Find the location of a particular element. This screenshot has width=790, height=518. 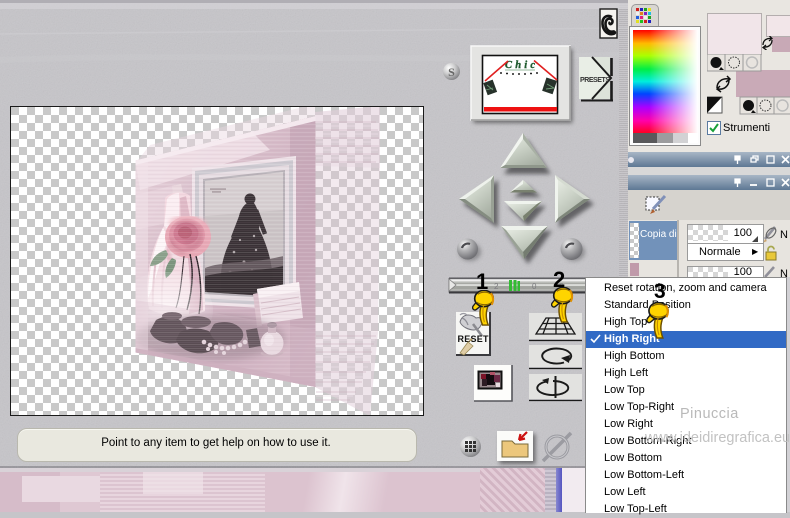

svg-text: RESET is located at coordinates (474, 339).